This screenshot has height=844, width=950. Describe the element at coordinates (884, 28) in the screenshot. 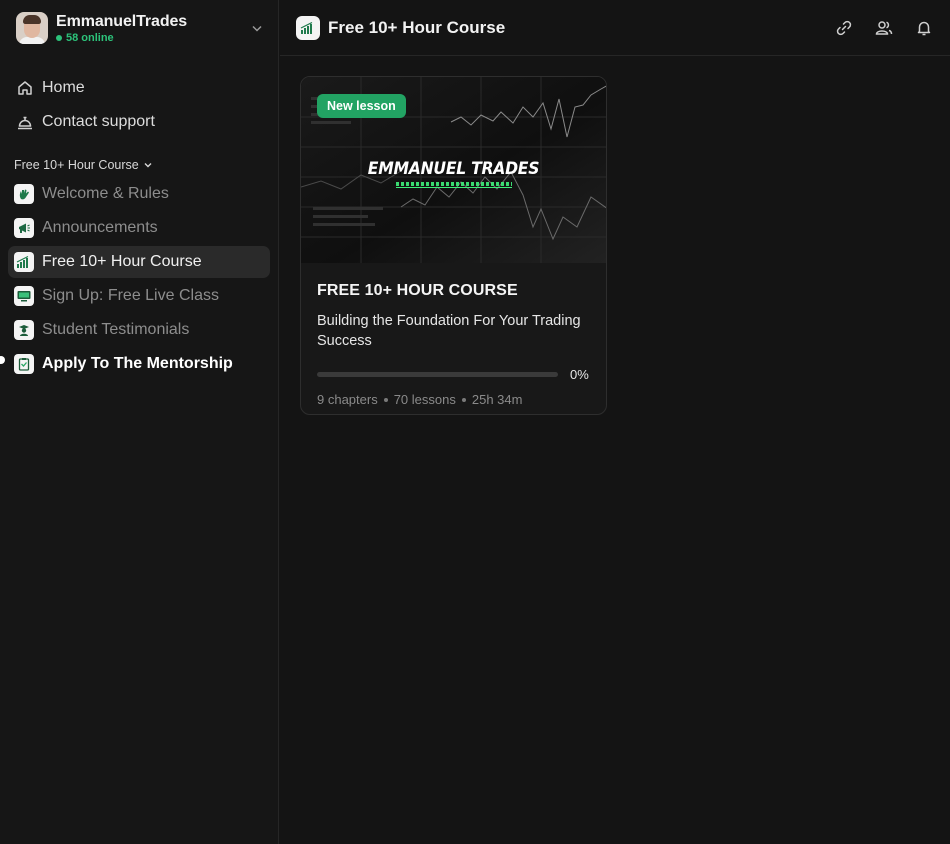

I see `members-icon` at that location.